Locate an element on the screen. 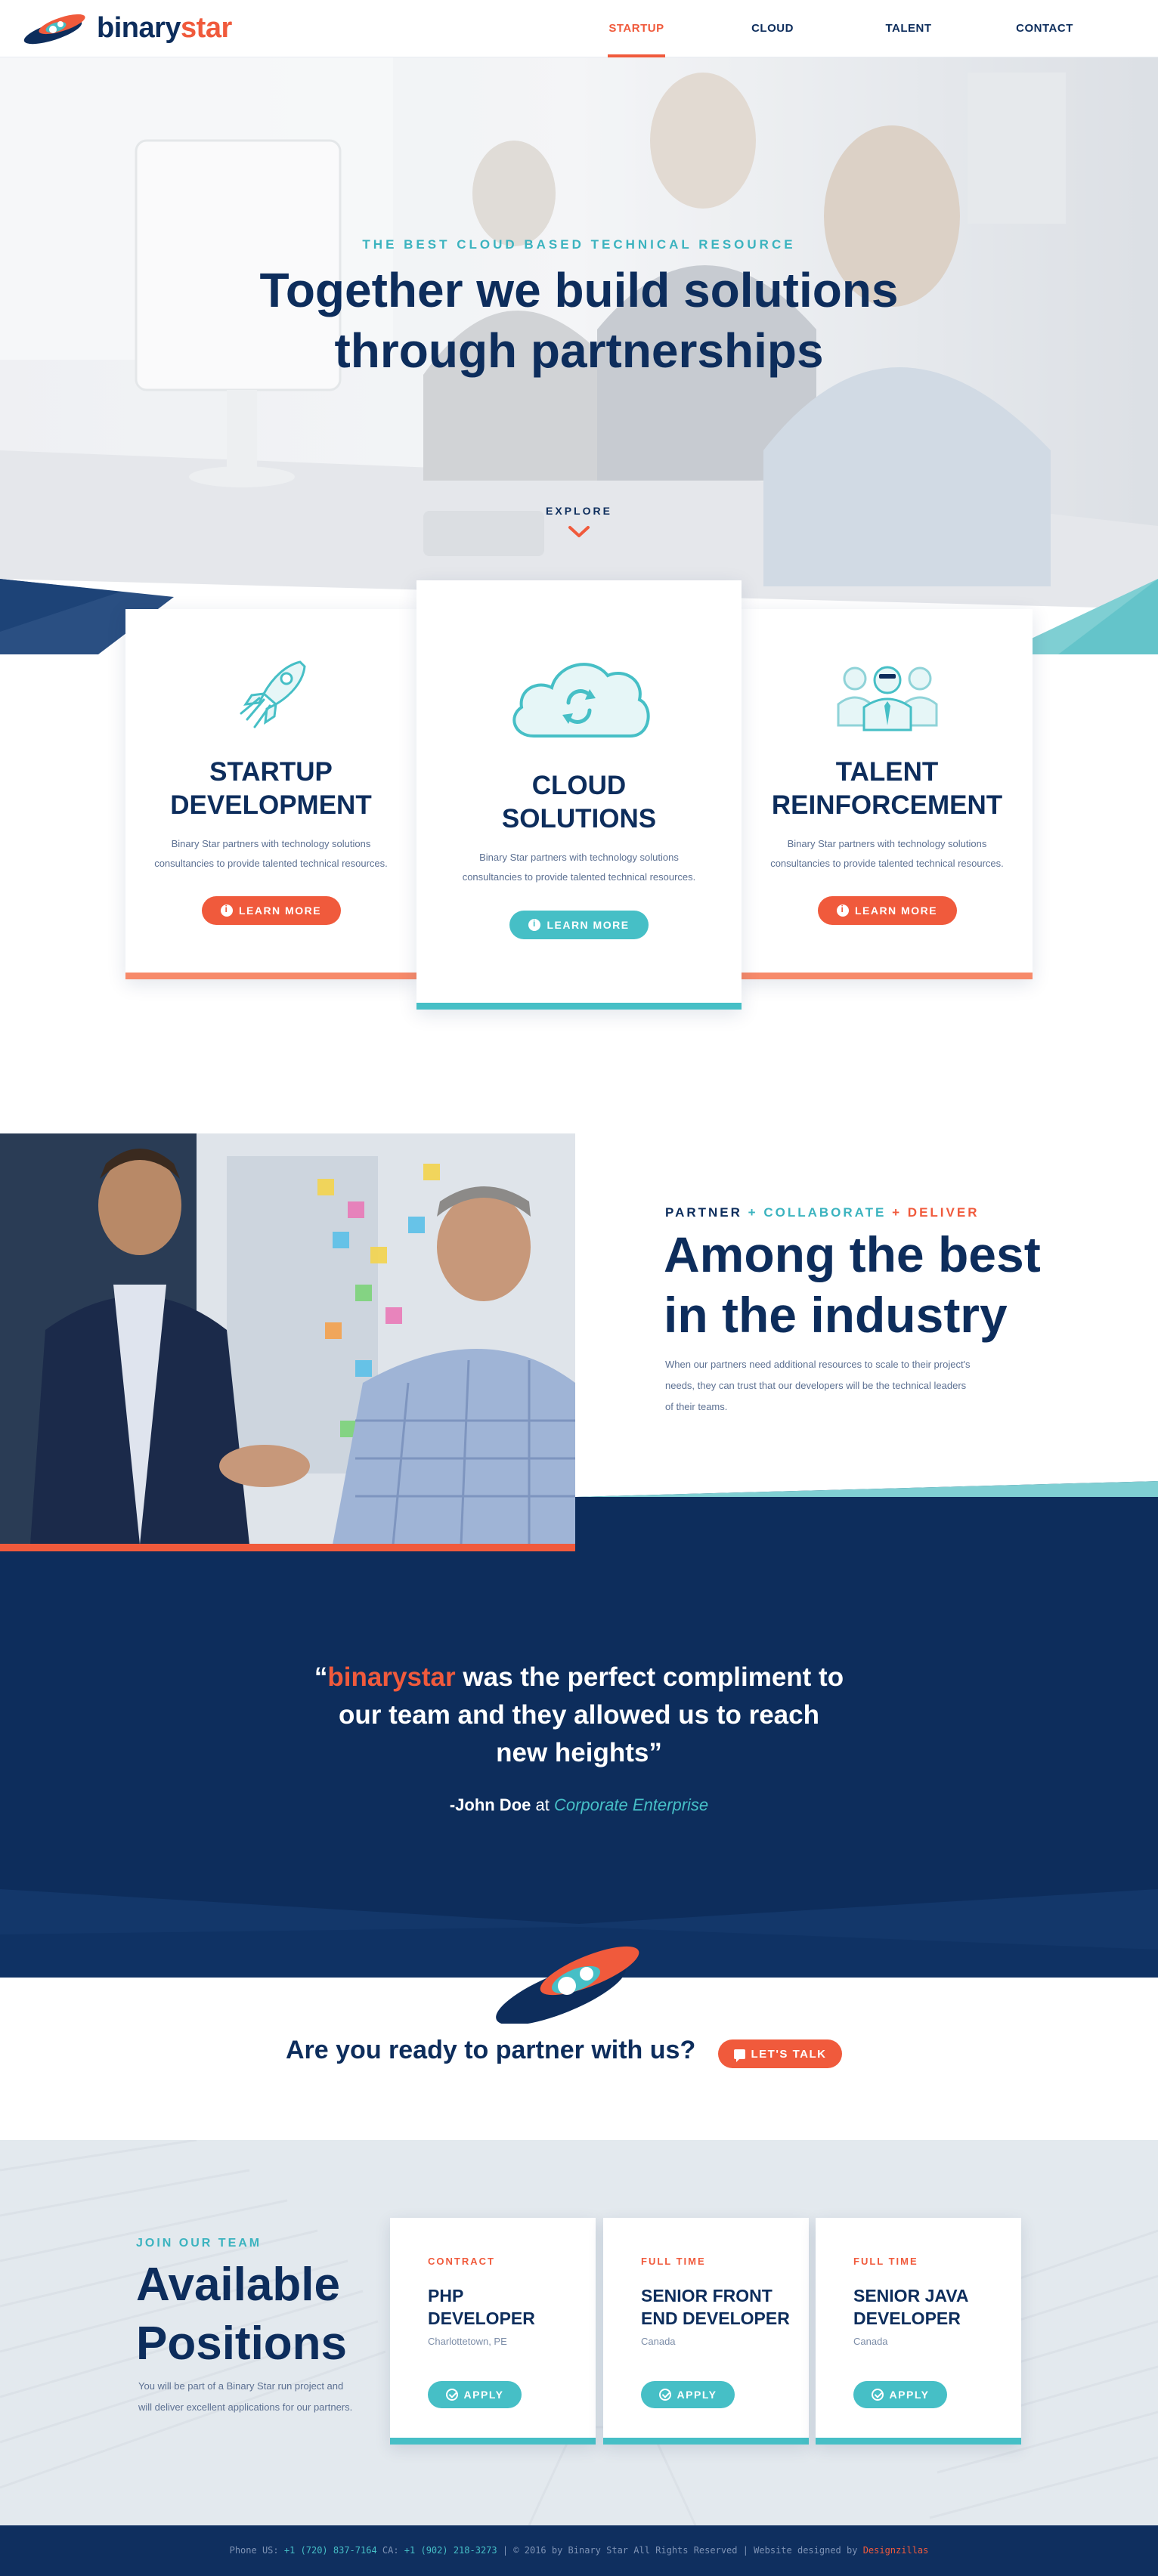  handshake-photo is located at coordinates (287, 1339).